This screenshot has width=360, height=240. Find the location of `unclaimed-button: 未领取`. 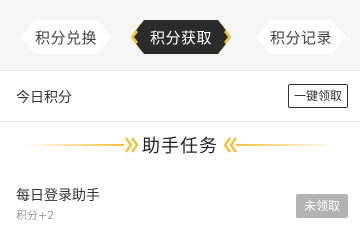

unclaimed-button: 未领取 is located at coordinates (322, 206).